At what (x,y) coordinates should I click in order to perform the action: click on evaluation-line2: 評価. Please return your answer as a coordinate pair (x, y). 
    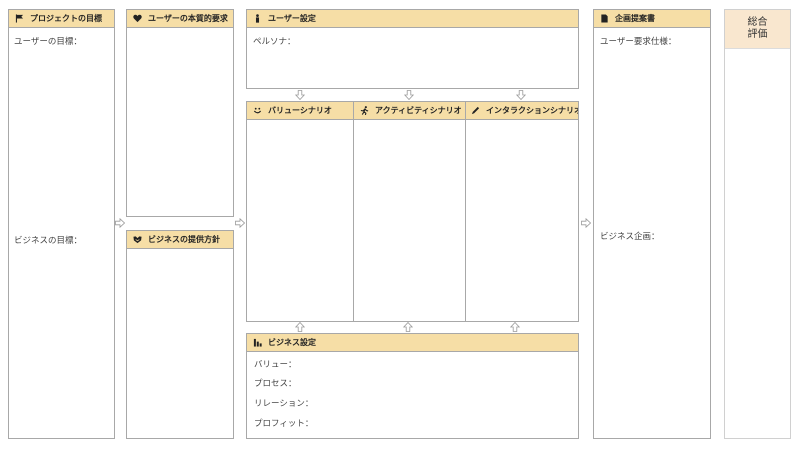
    Looking at the image, I should click on (757, 34).